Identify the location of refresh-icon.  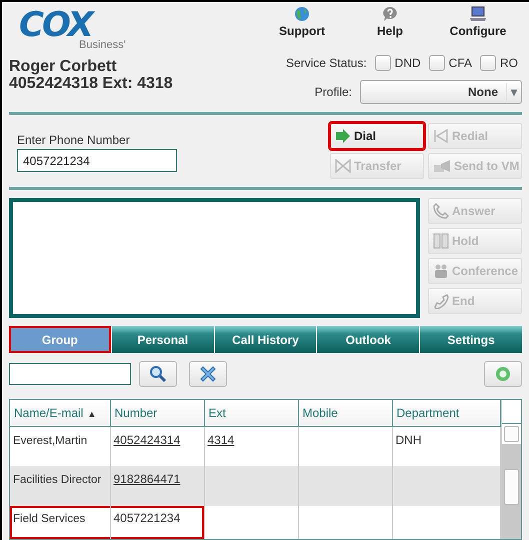
(503, 374).